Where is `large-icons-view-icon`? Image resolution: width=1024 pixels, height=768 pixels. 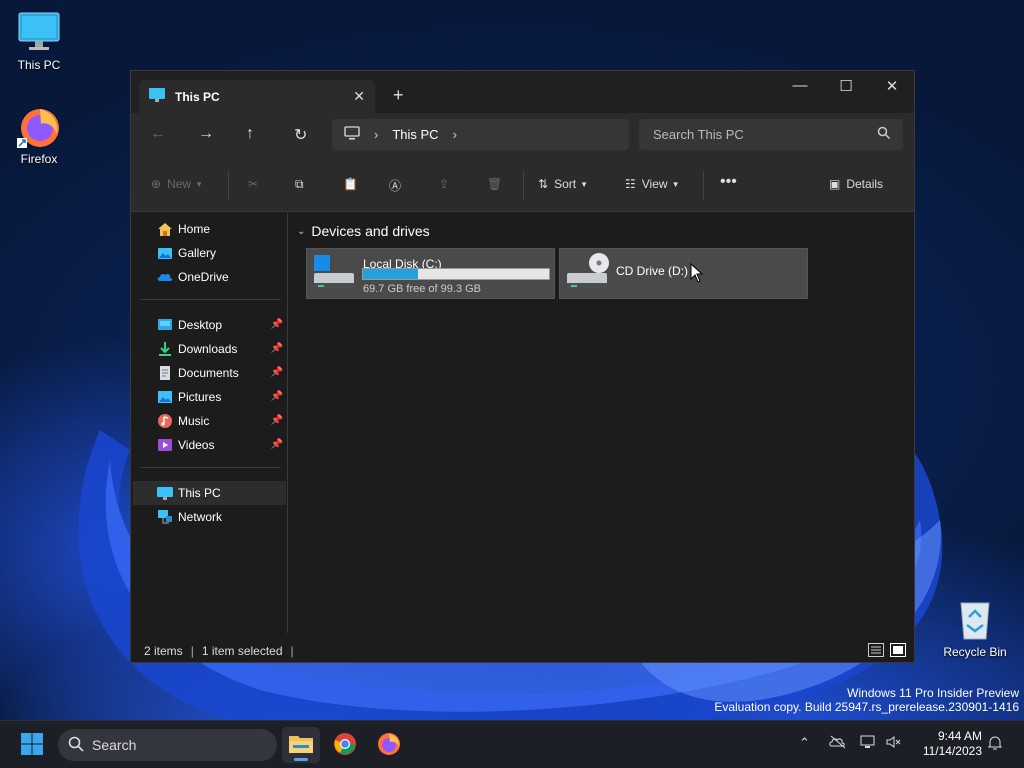 large-icons-view-icon is located at coordinates (898, 651).